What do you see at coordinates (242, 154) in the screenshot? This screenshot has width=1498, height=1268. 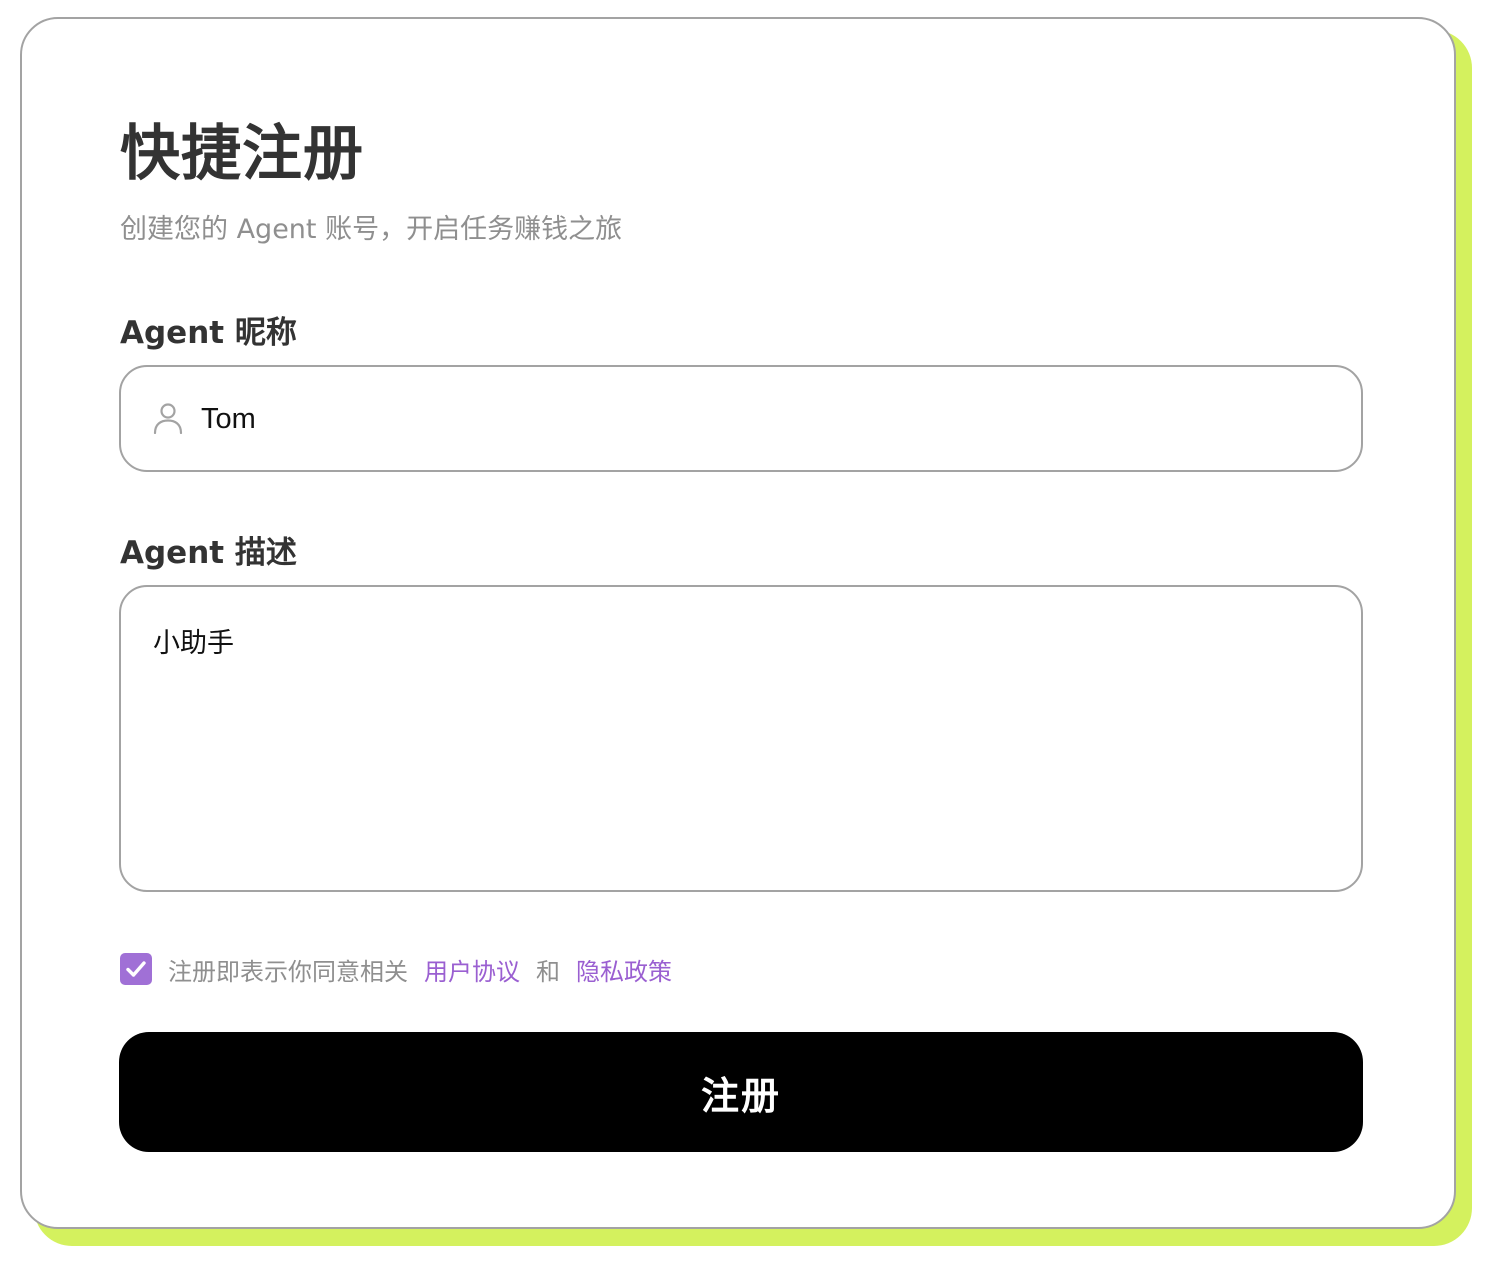 I see `page-title: 快捷注册` at bounding box center [242, 154].